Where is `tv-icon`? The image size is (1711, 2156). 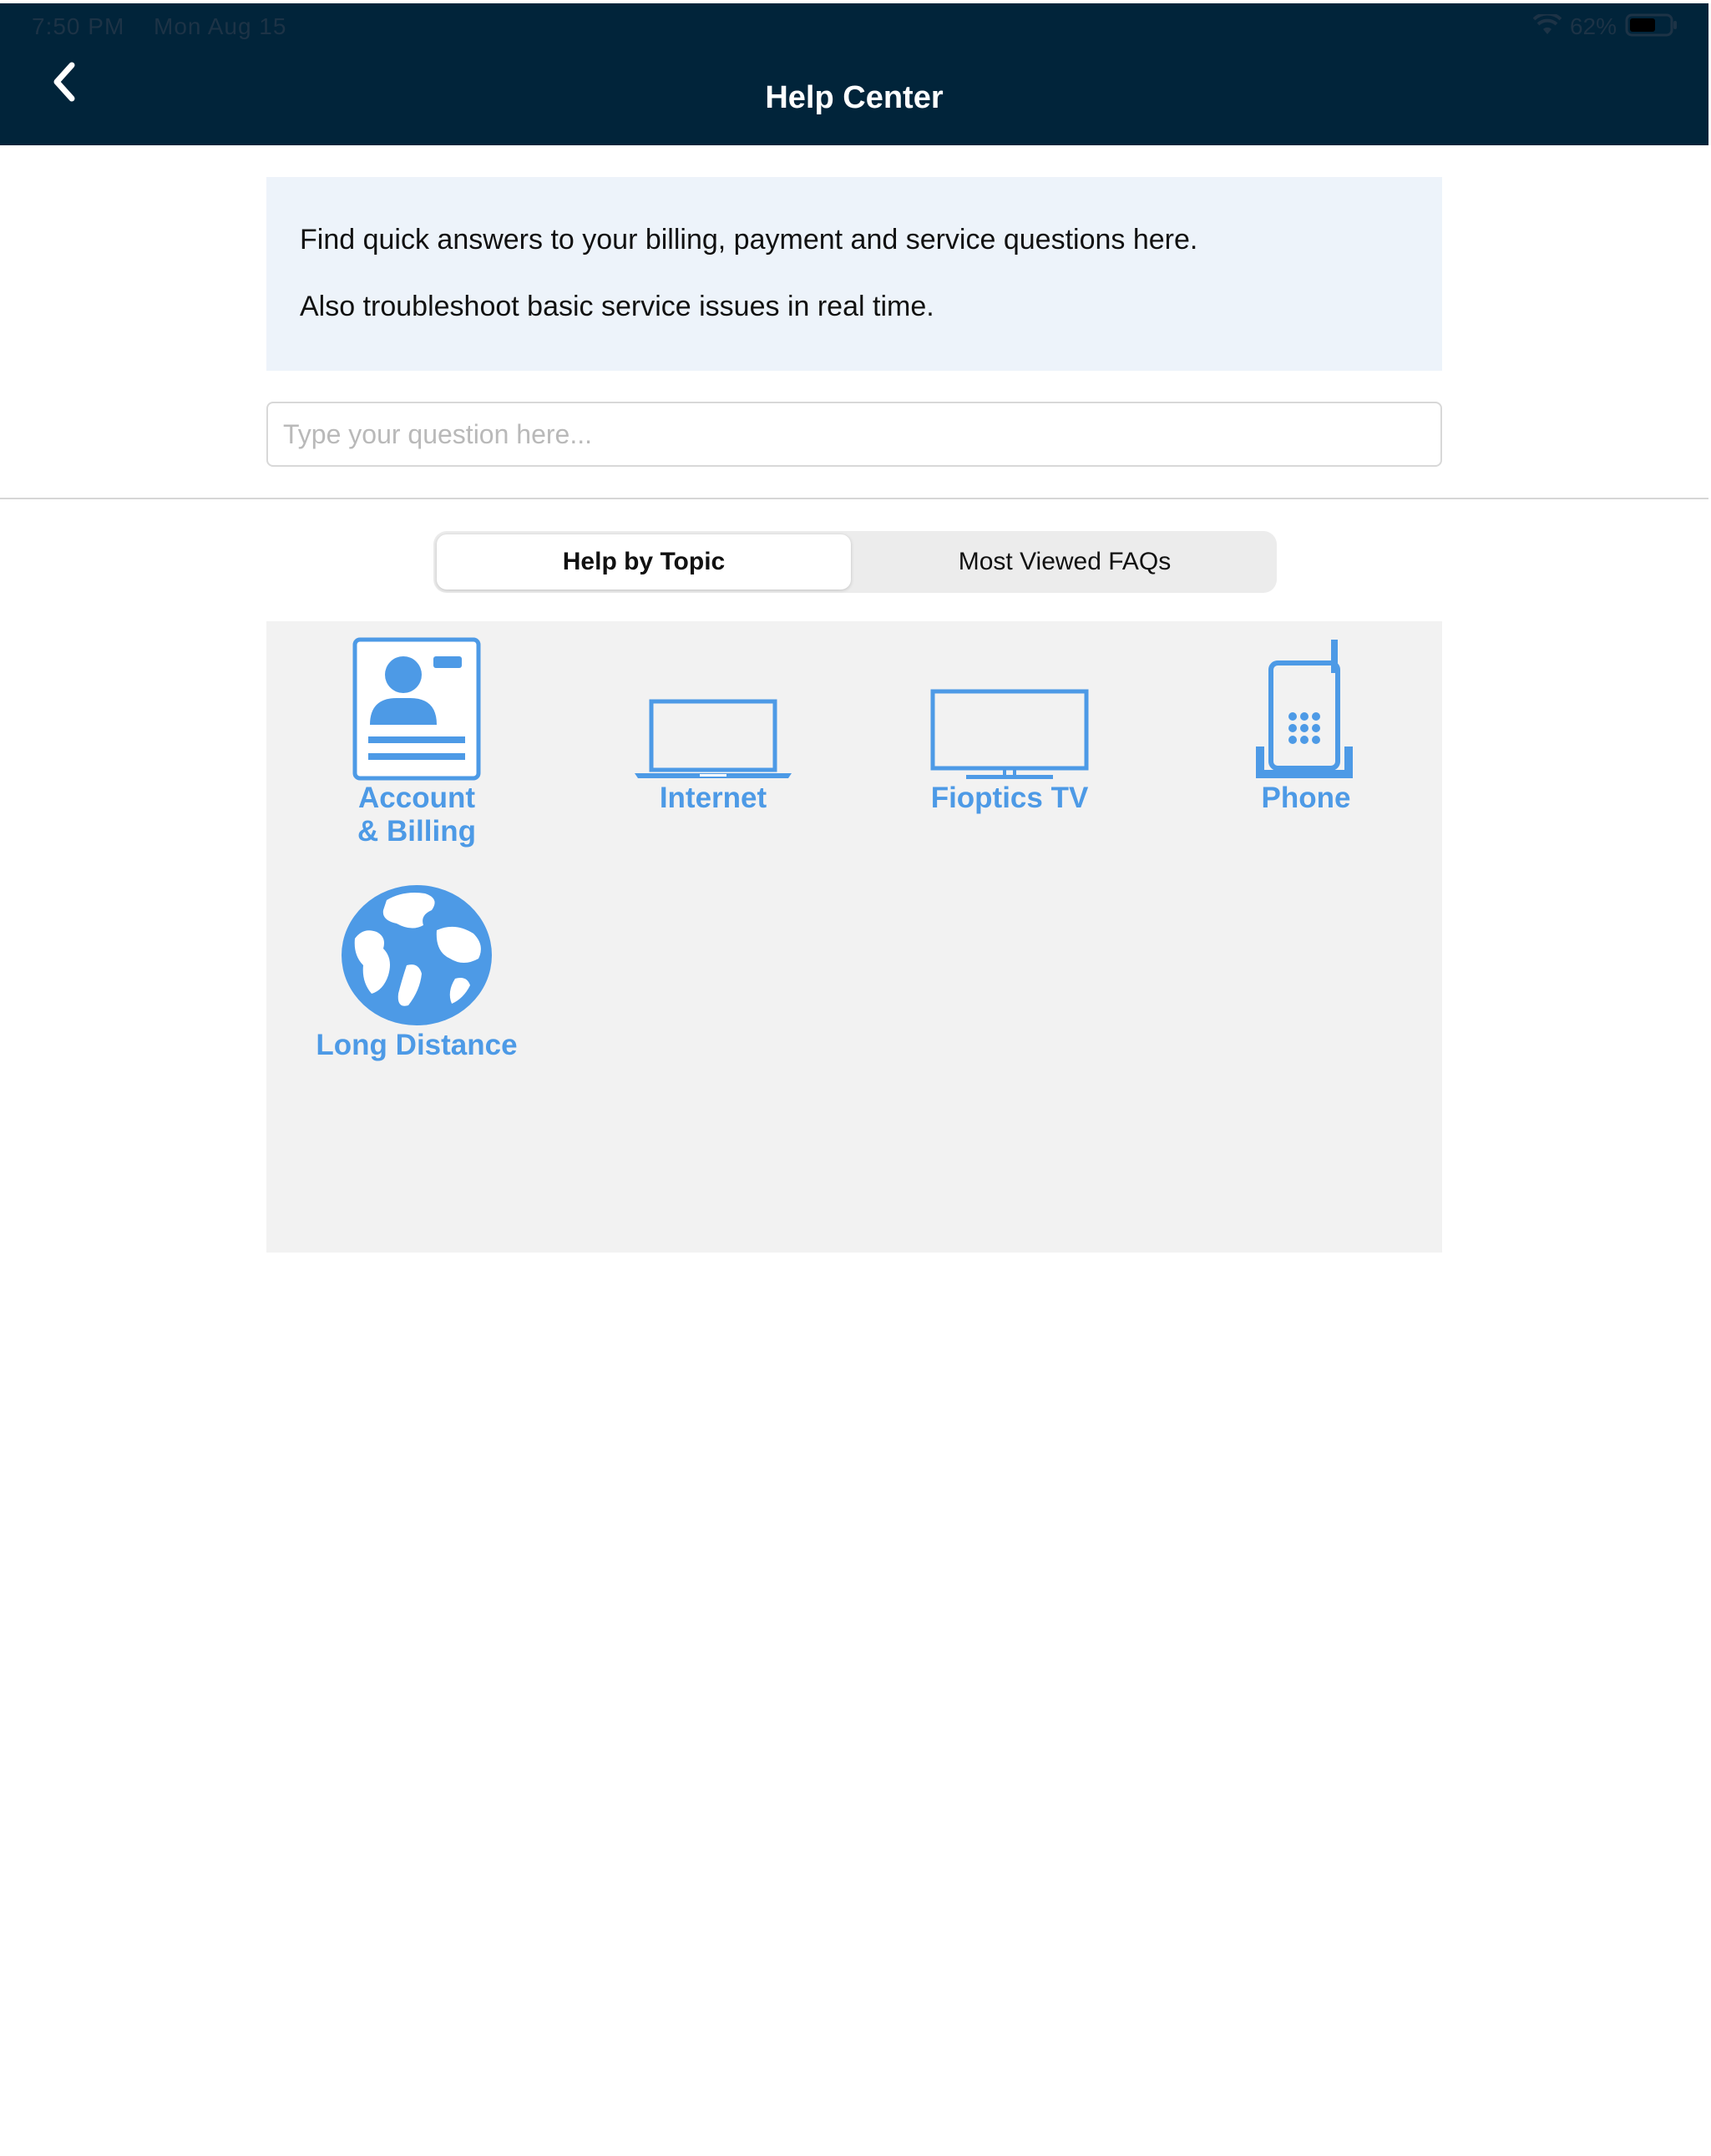 tv-icon is located at coordinates (1010, 722).